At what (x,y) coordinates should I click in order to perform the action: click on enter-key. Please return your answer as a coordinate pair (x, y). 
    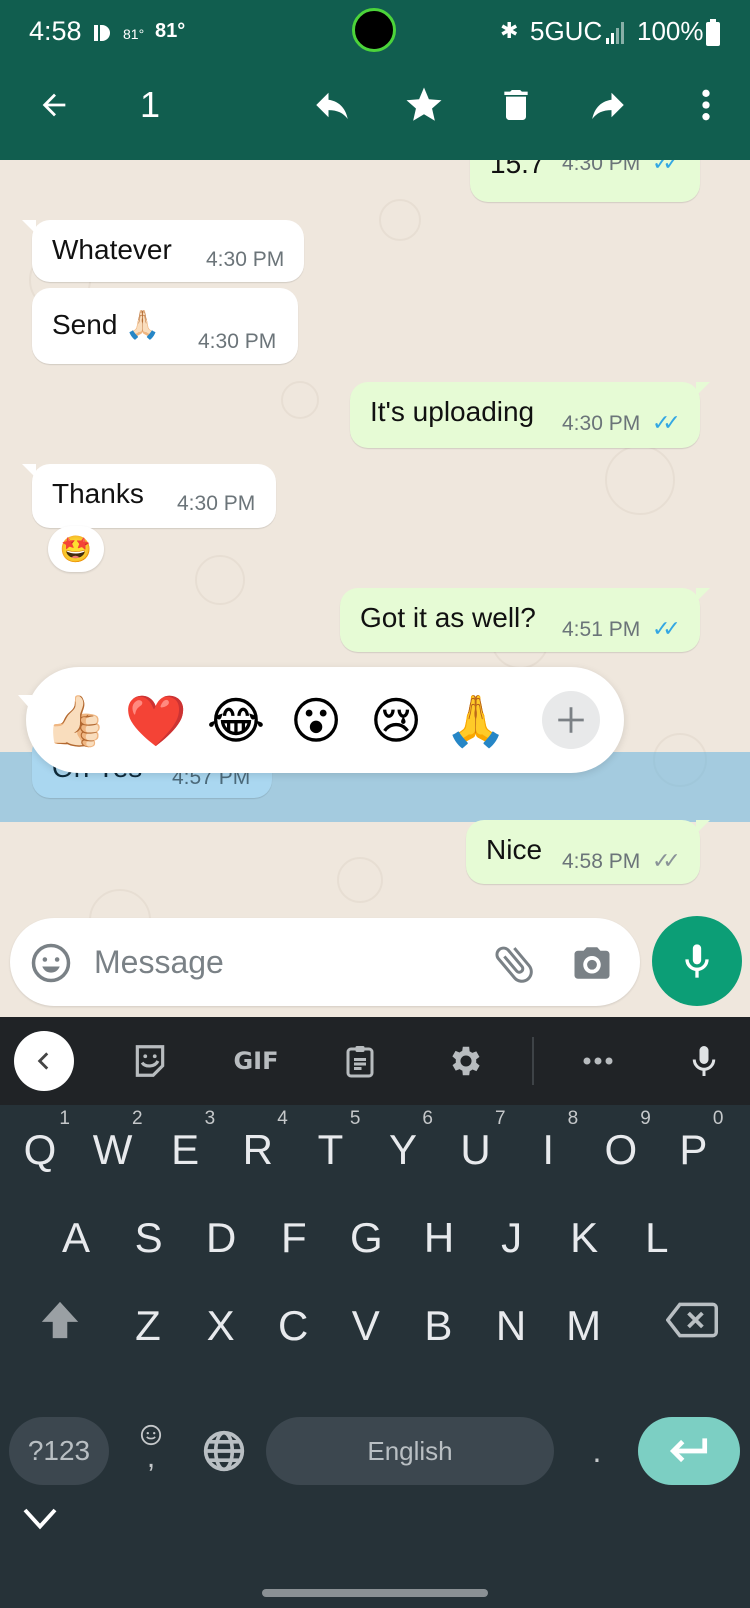
    Looking at the image, I should click on (689, 1451).